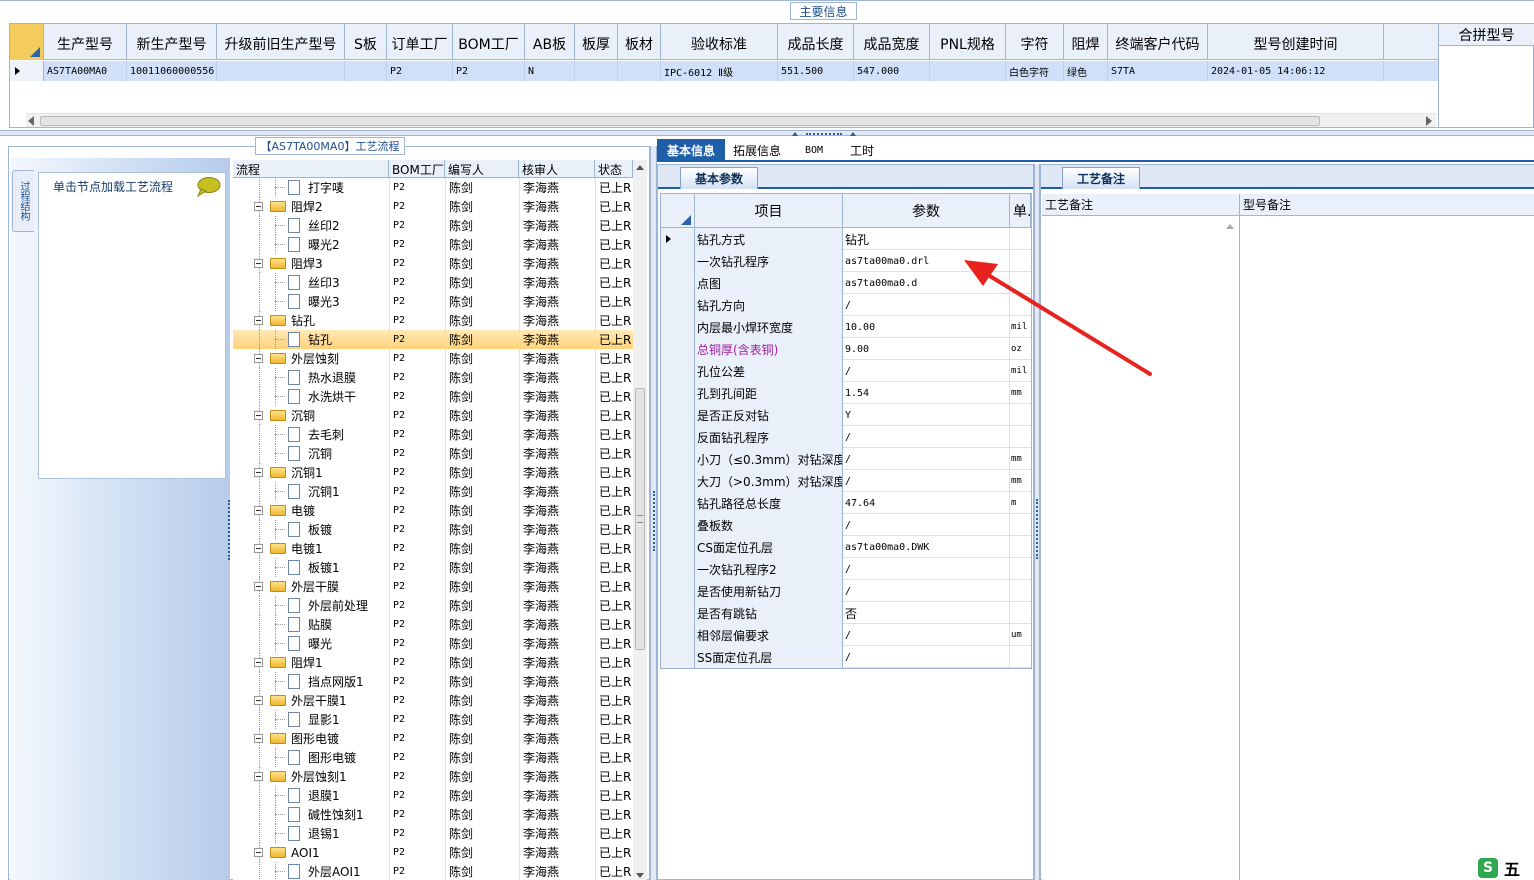 The image size is (1534, 880). What do you see at coordinates (1387, 548) in the screenshot?
I see `notes-textarea-model` at bounding box center [1387, 548].